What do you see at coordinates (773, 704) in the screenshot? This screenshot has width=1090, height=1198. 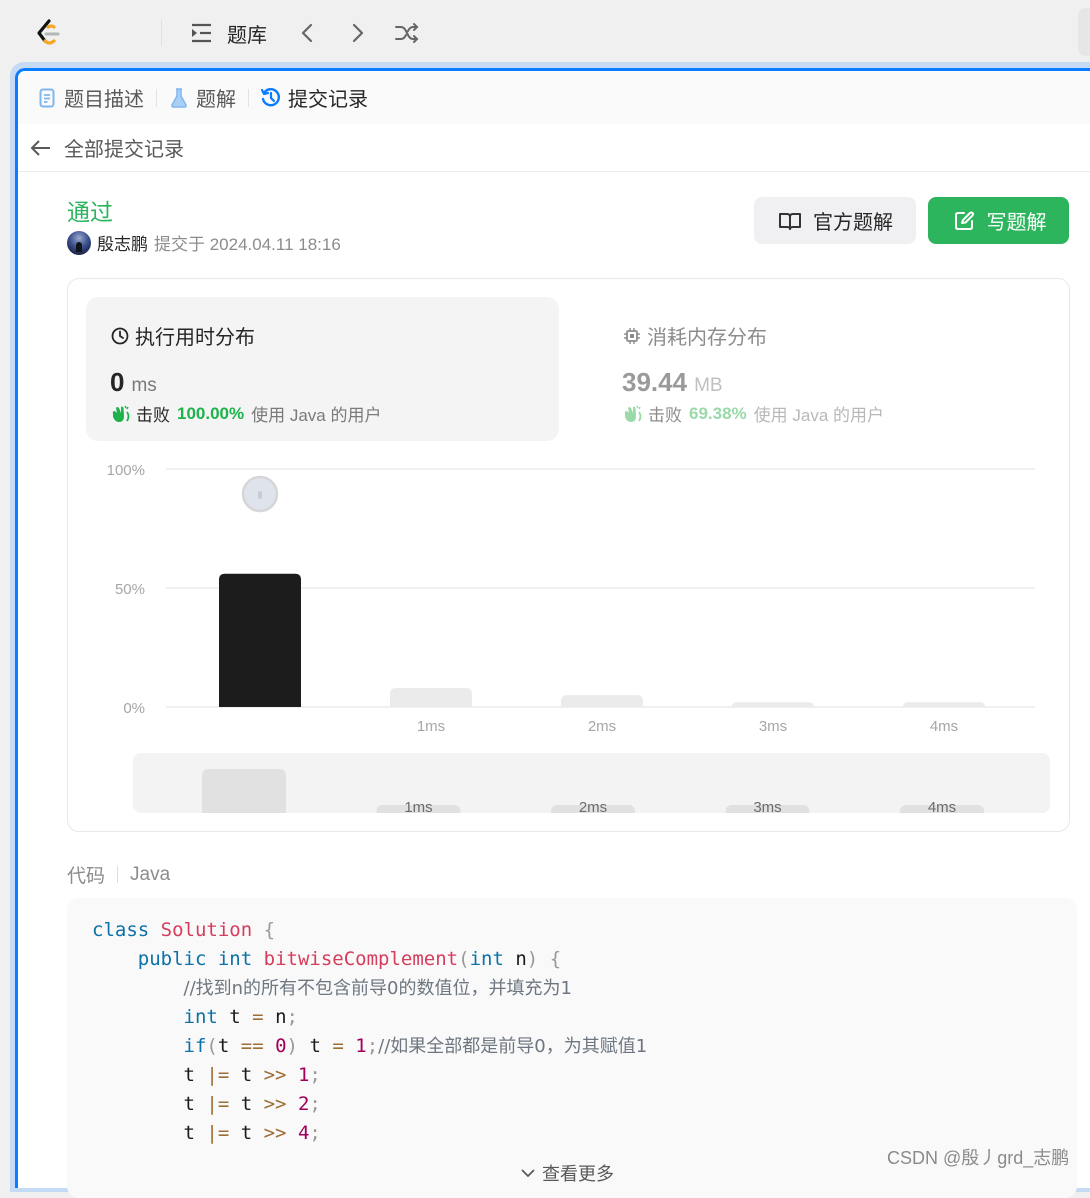 I see `bar-3ms` at bounding box center [773, 704].